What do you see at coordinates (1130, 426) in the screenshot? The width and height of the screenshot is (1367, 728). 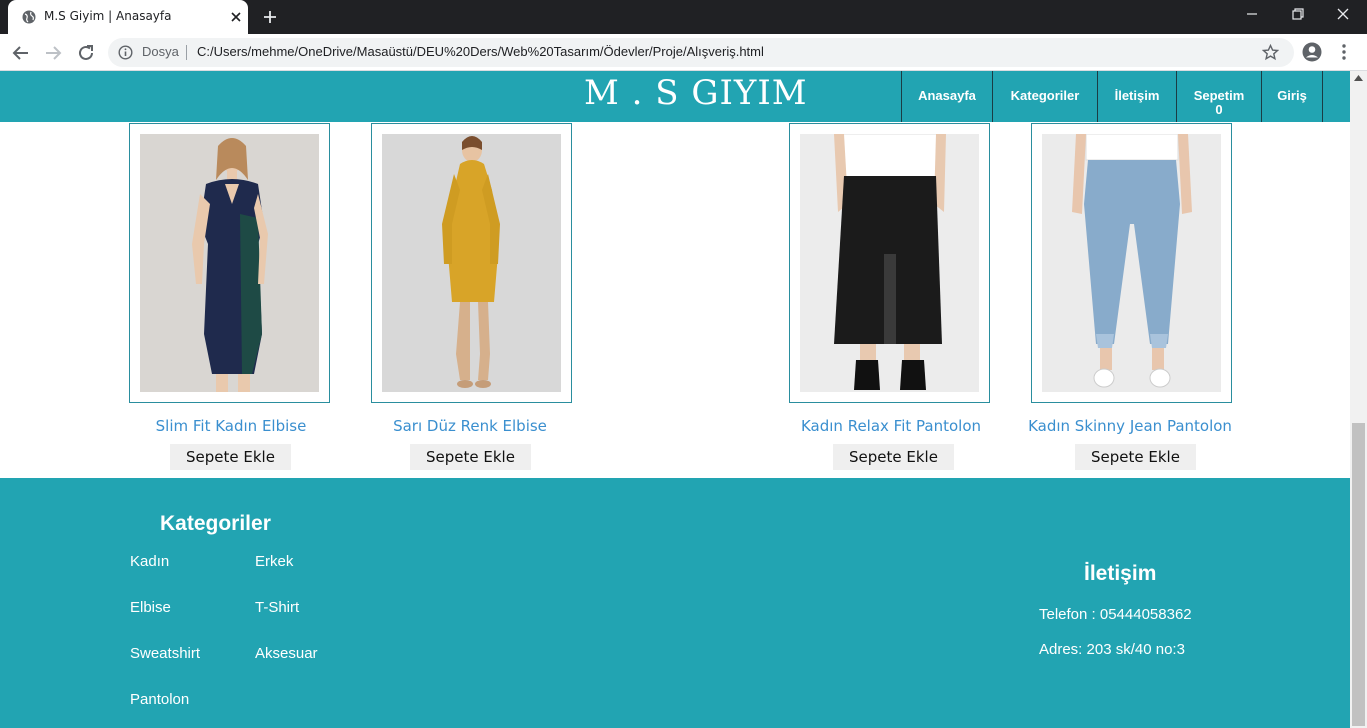 I see `product-name: Kadın Skinny Jean Pantolon` at bounding box center [1130, 426].